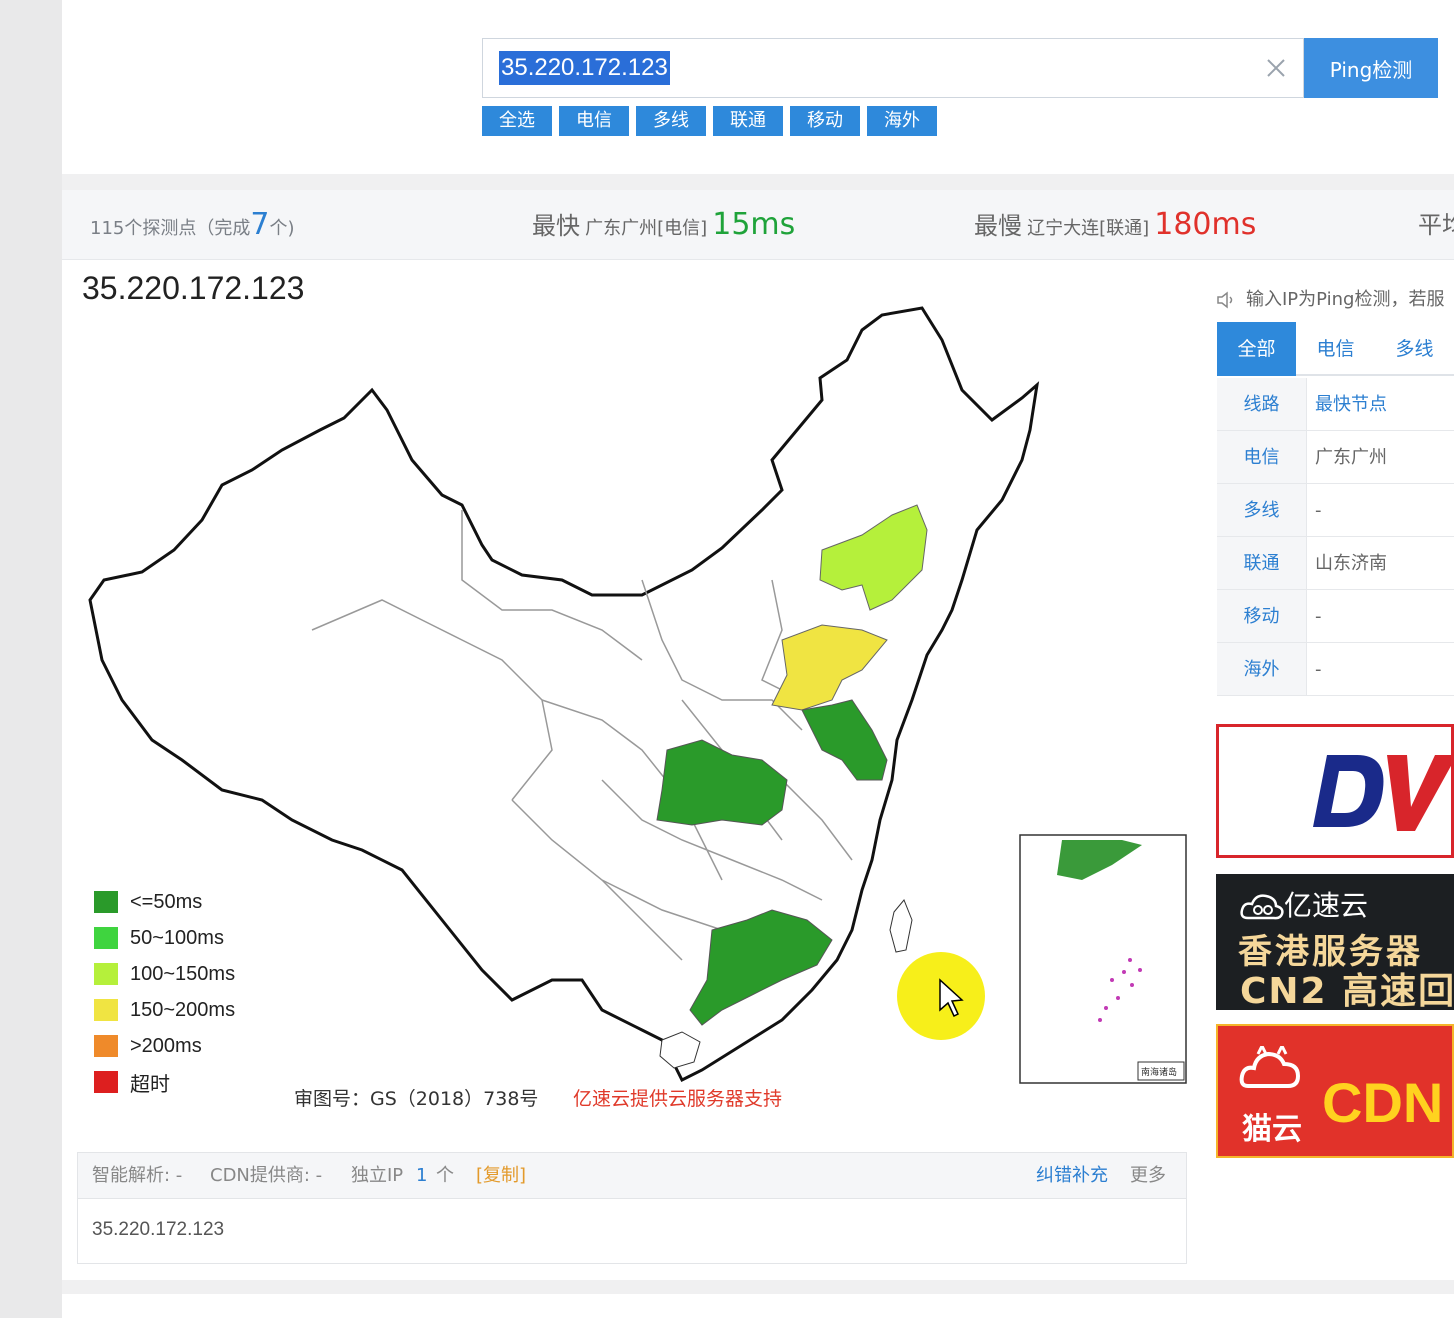 The width and height of the screenshot is (1454, 1318). I want to click on legend-label: 150~200ms, so click(183, 1009).